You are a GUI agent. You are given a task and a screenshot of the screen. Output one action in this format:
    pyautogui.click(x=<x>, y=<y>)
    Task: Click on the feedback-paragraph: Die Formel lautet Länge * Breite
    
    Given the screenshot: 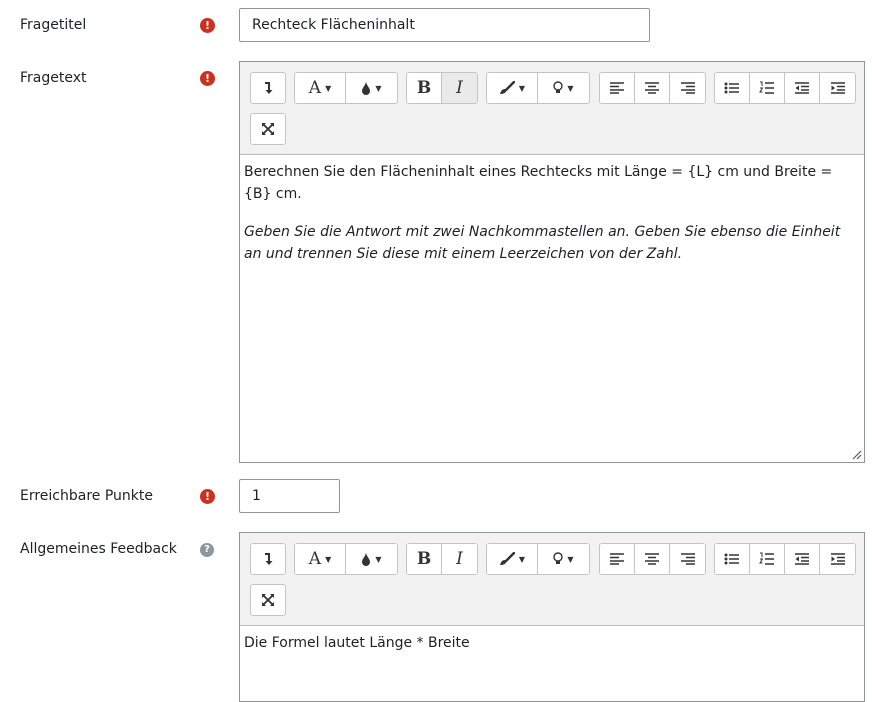 What is the action you would take?
    pyautogui.click(x=357, y=643)
    